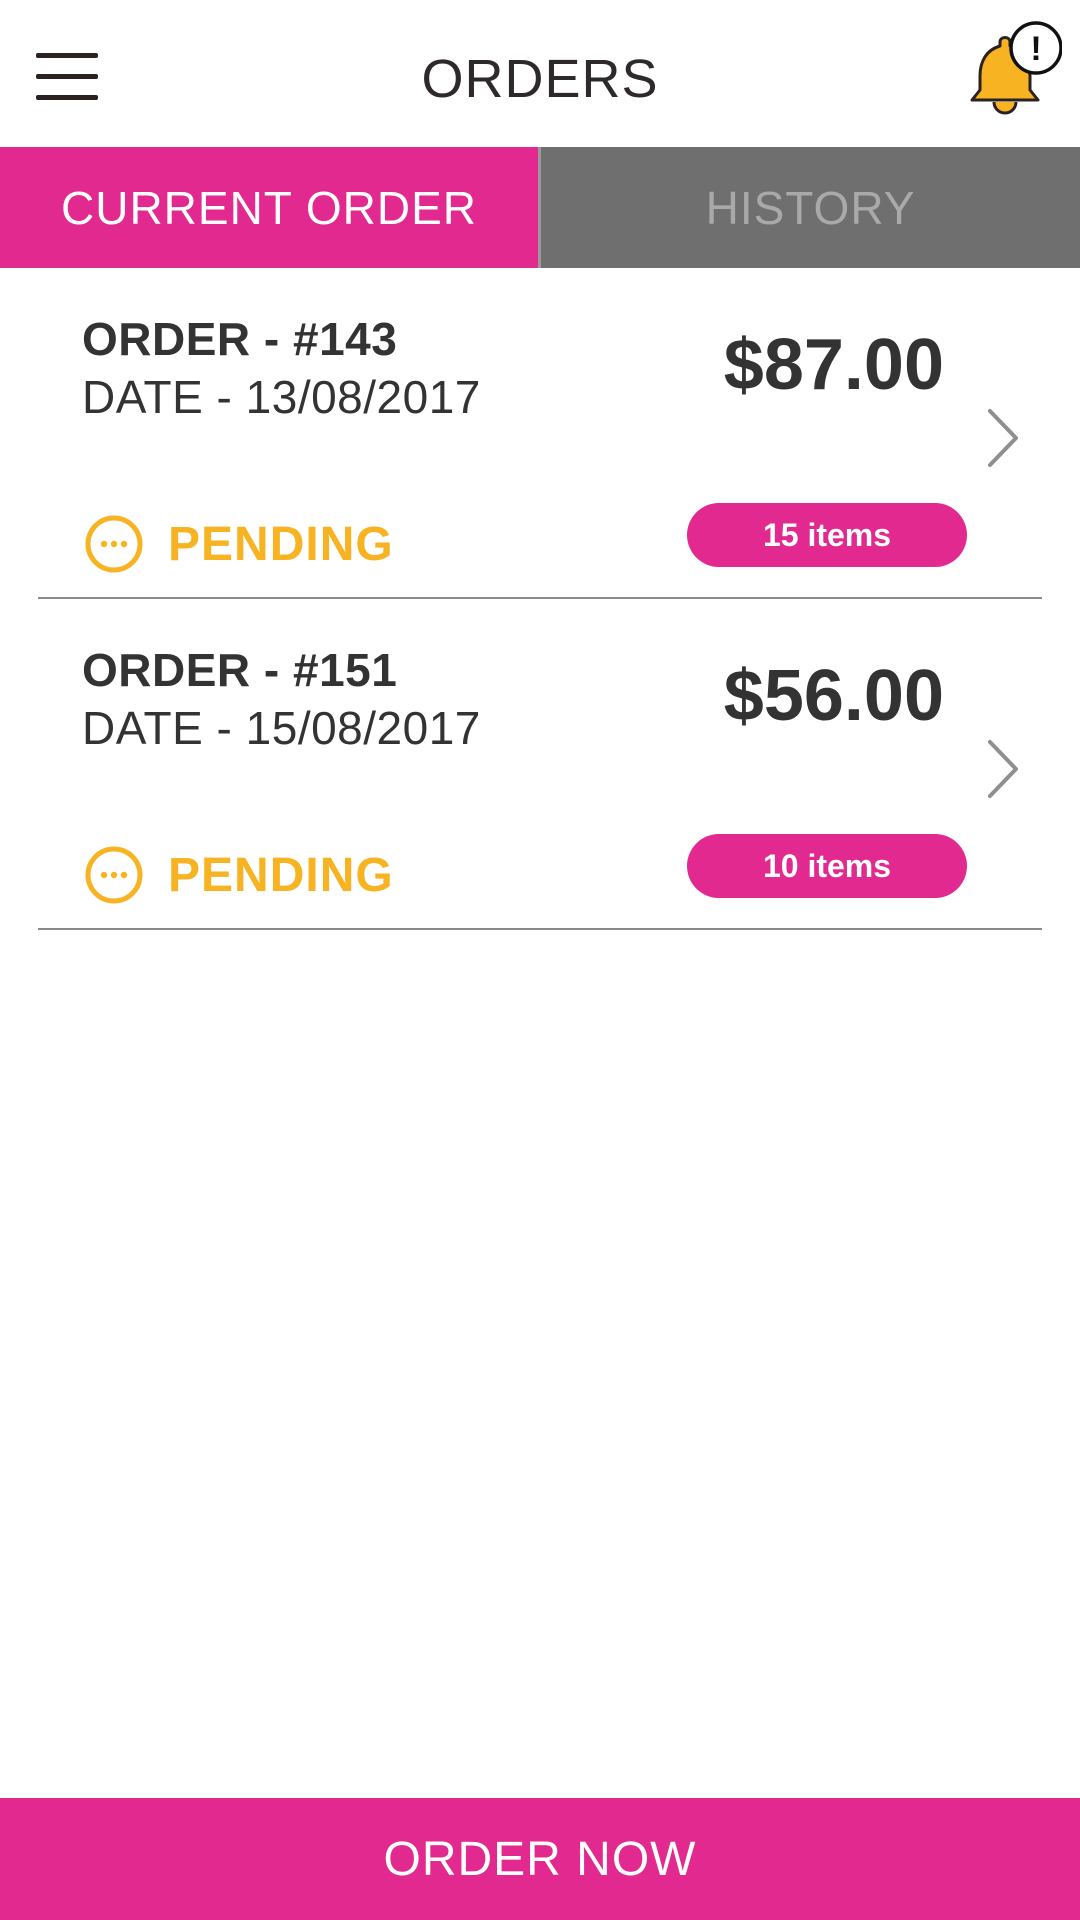  I want to click on row-divider, so click(540, 929).